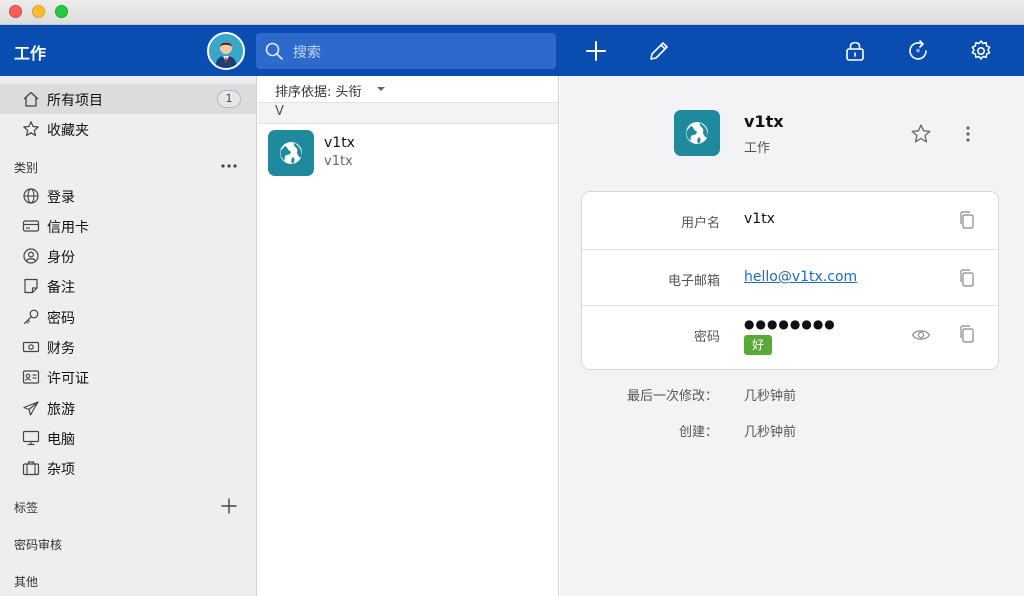 This screenshot has width=1024, height=596. Describe the element at coordinates (128, 347) in the screenshot. I see `sidebar-item-finance: 财务` at that location.